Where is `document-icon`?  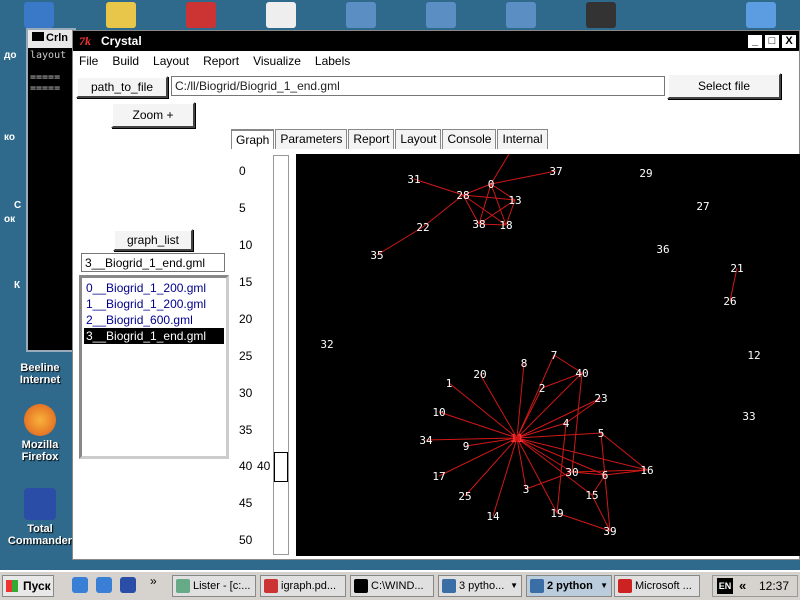 document-icon is located at coordinates (281, 15).